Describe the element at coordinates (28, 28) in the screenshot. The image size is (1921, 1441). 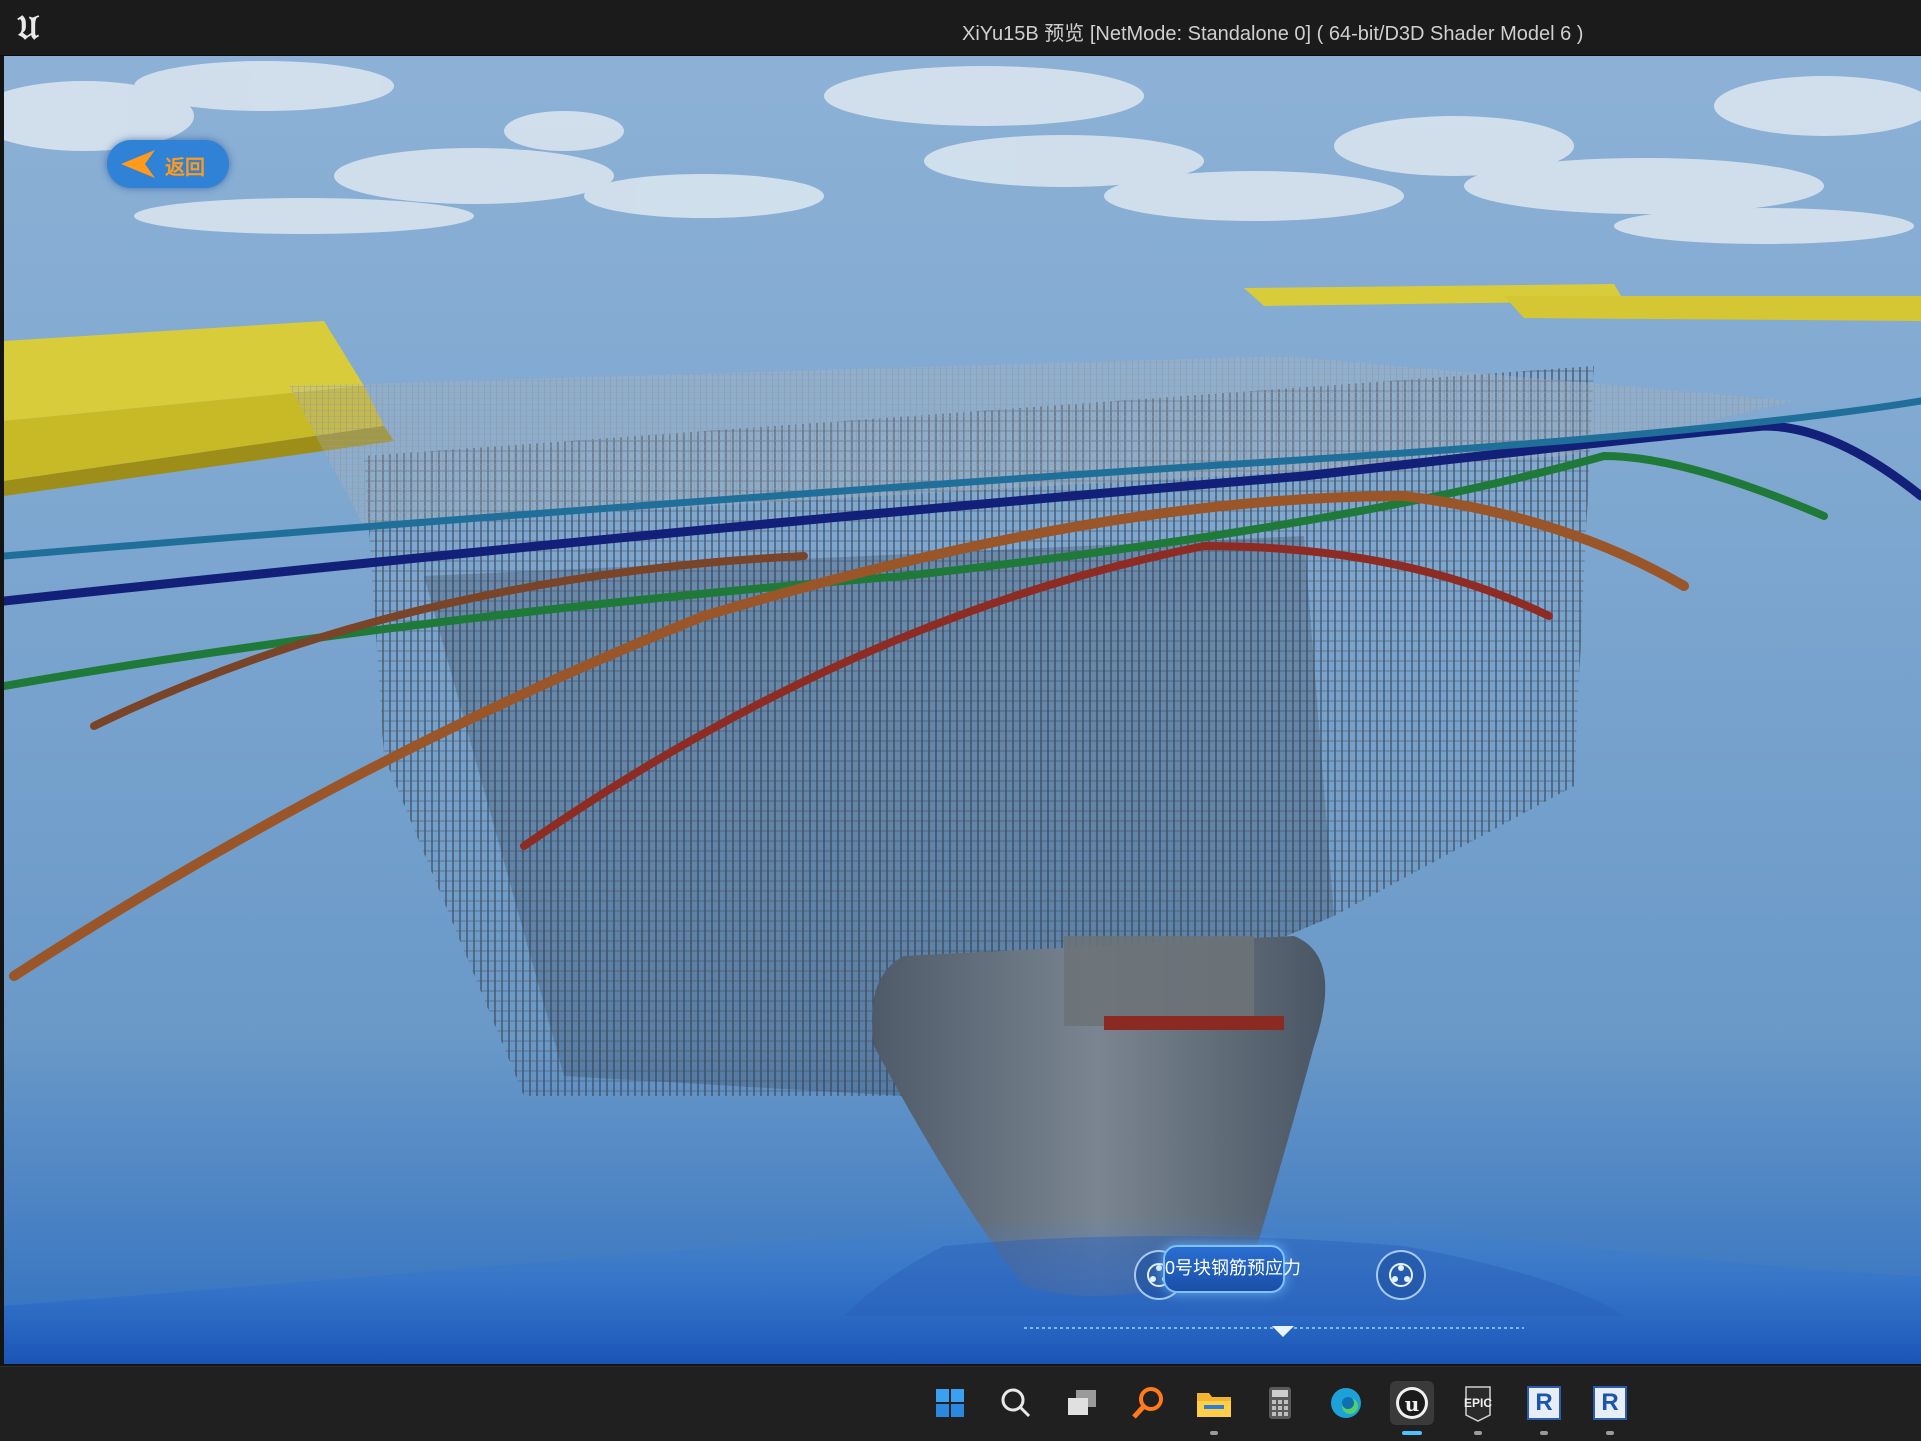
I see `unreal-engine-logo-icon: 𝔘` at that location.